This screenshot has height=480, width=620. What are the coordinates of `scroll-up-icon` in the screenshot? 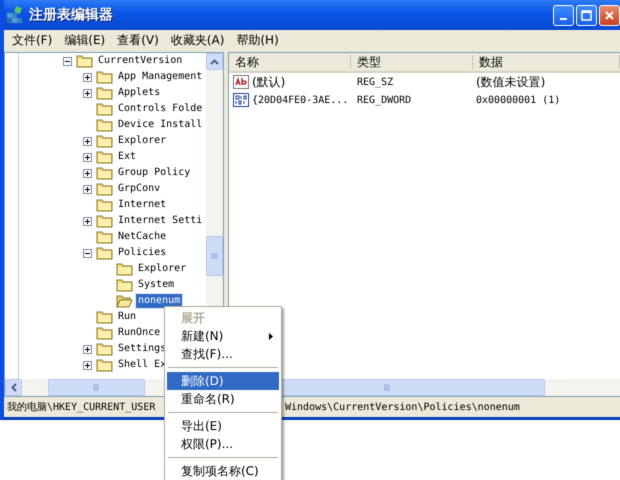 It's located at (214, 61).